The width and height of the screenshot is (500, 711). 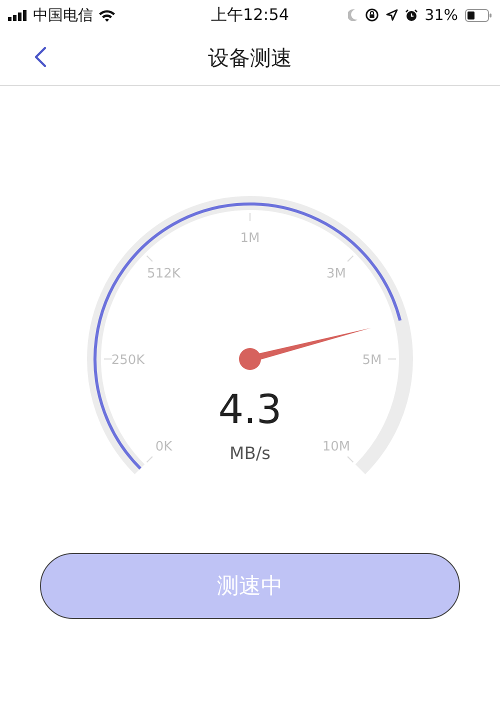 I want to click on signal-icon, so click(x=18, y=15).